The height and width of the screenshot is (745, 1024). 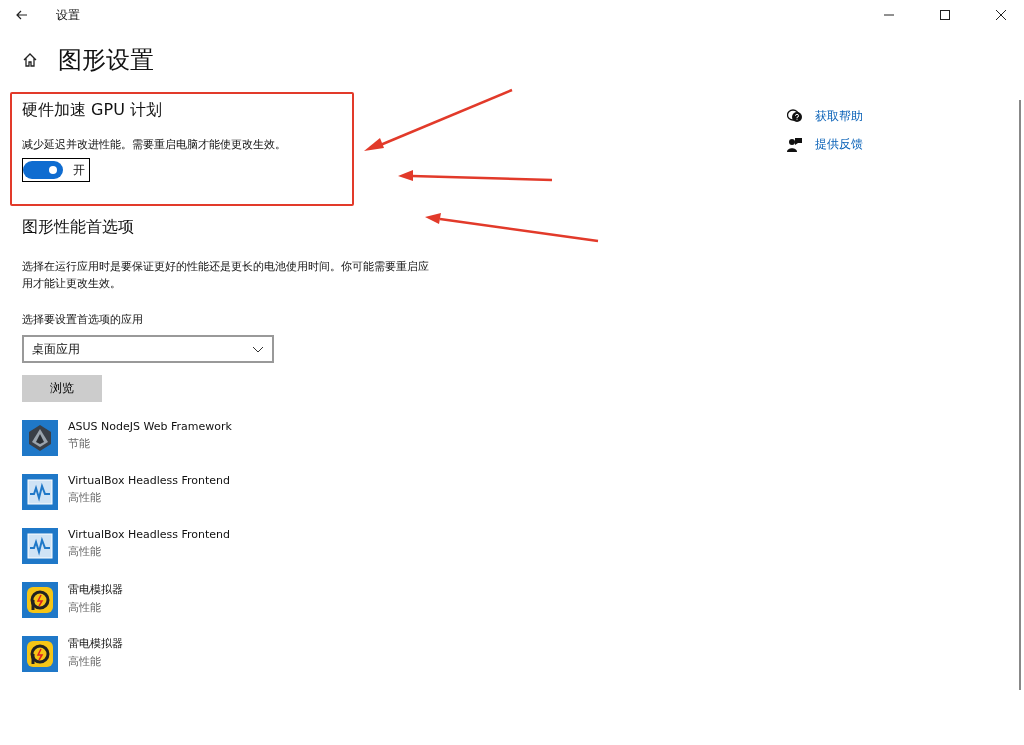 I want to click on page-title: 图形设置, so click(x=106, y=60).